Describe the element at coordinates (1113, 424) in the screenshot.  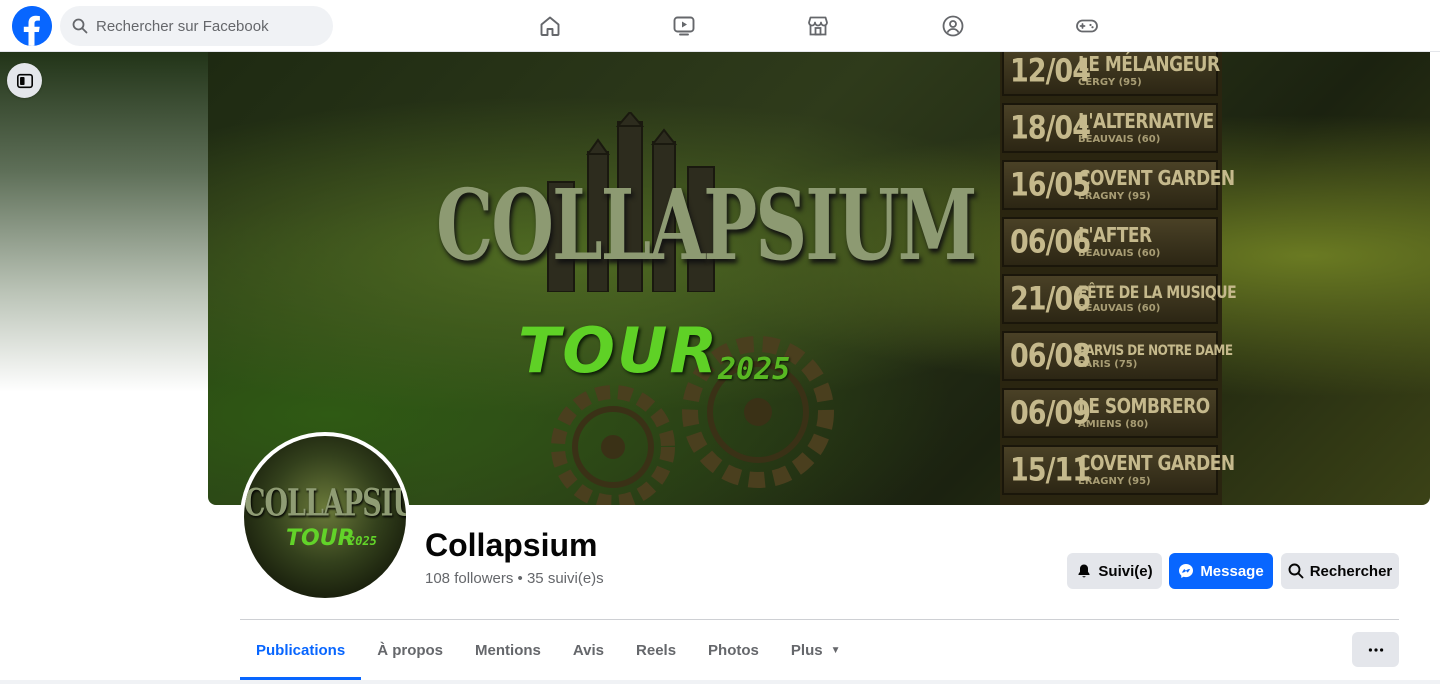
I see `tour-city: AMIENS (80)` at that location.